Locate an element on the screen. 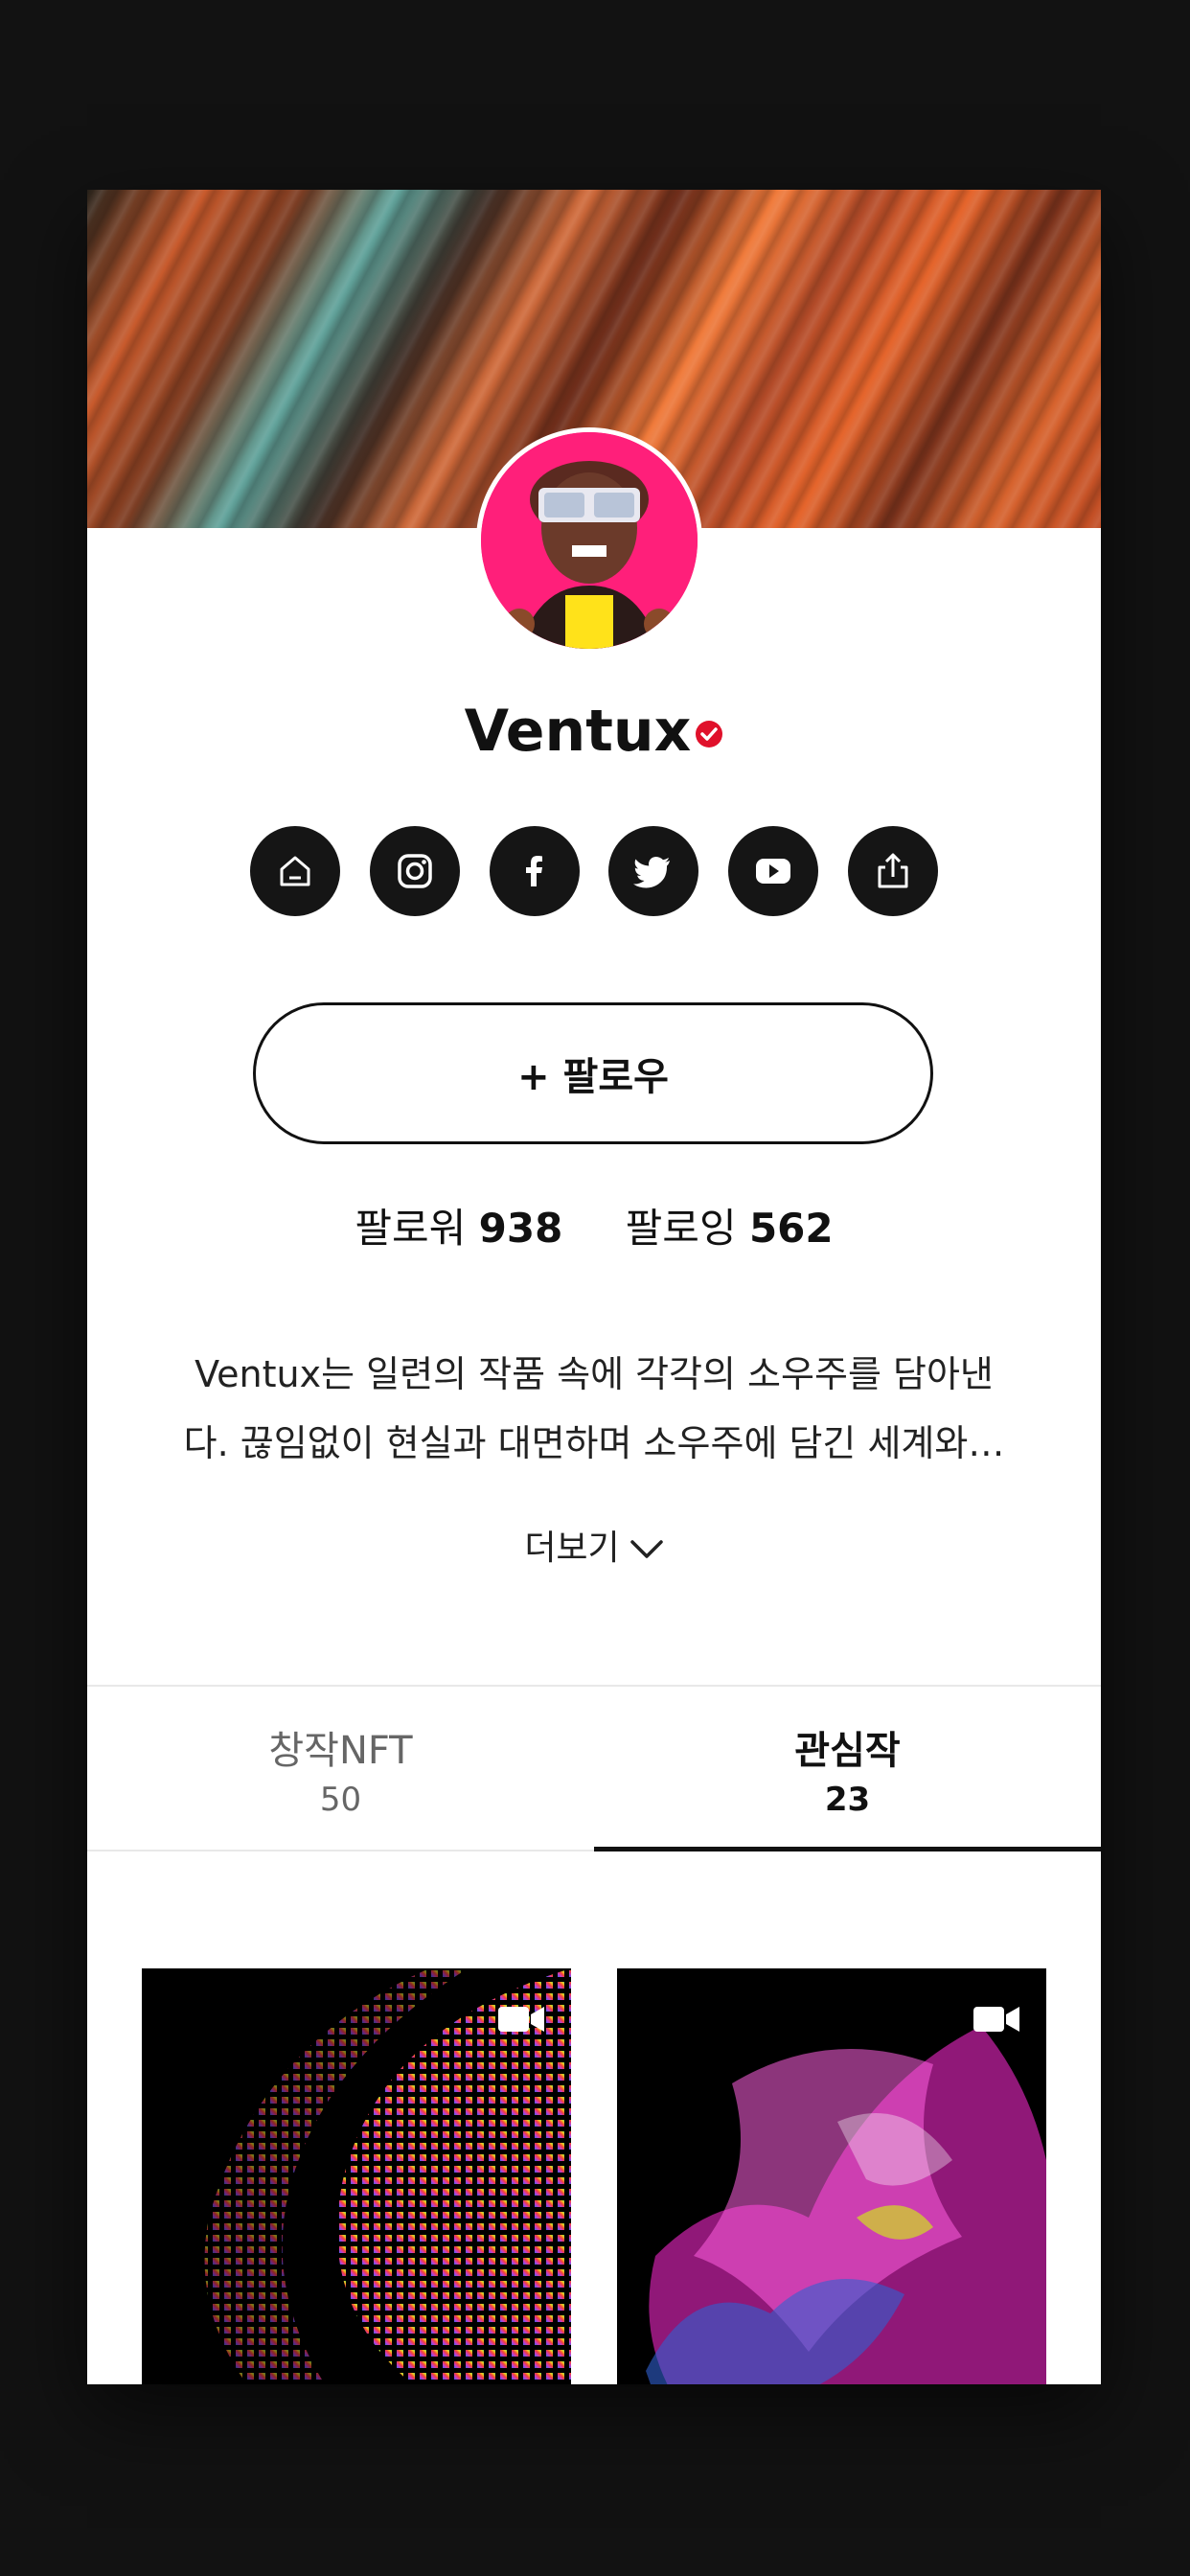 Image resolution: width=1190 pixels, height=2576 pixels. tab-label: 창작NFT is located at coordinates (341, 1751).